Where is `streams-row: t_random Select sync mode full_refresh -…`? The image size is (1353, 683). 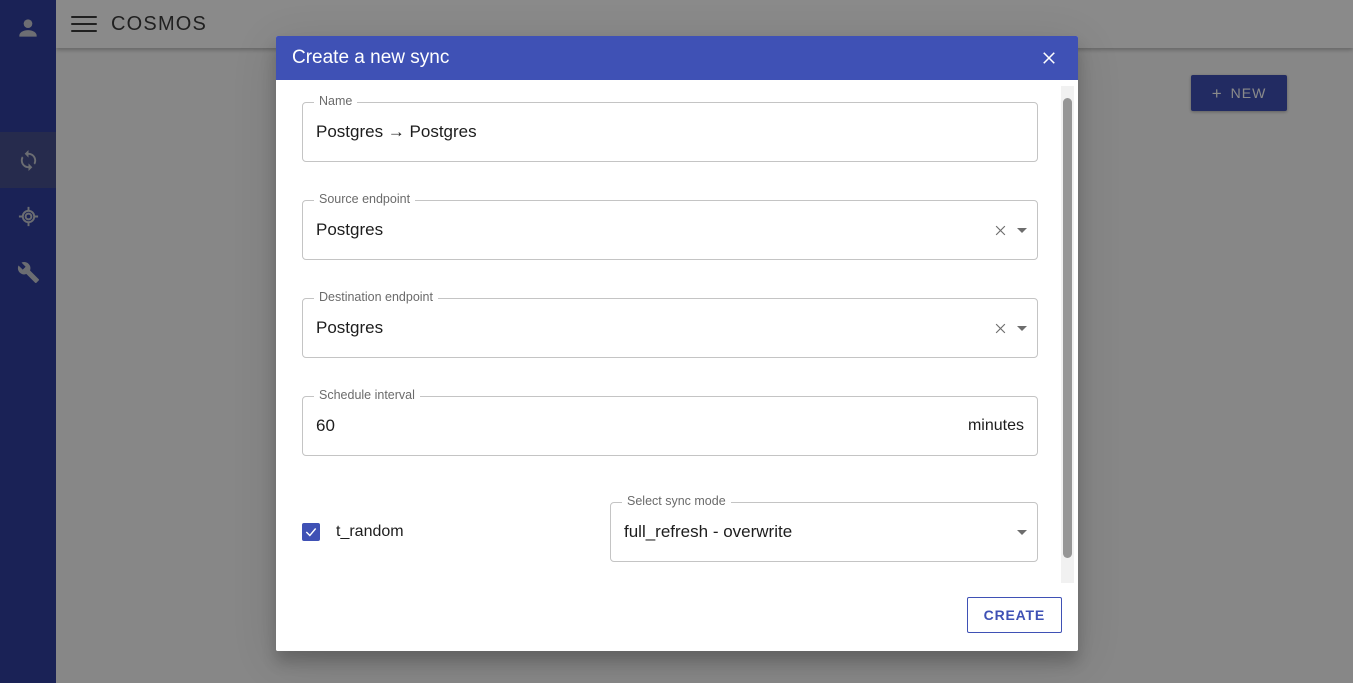
streams-row: t_random Select sync mode full_refresh -… is located at coordinates (670, 528).